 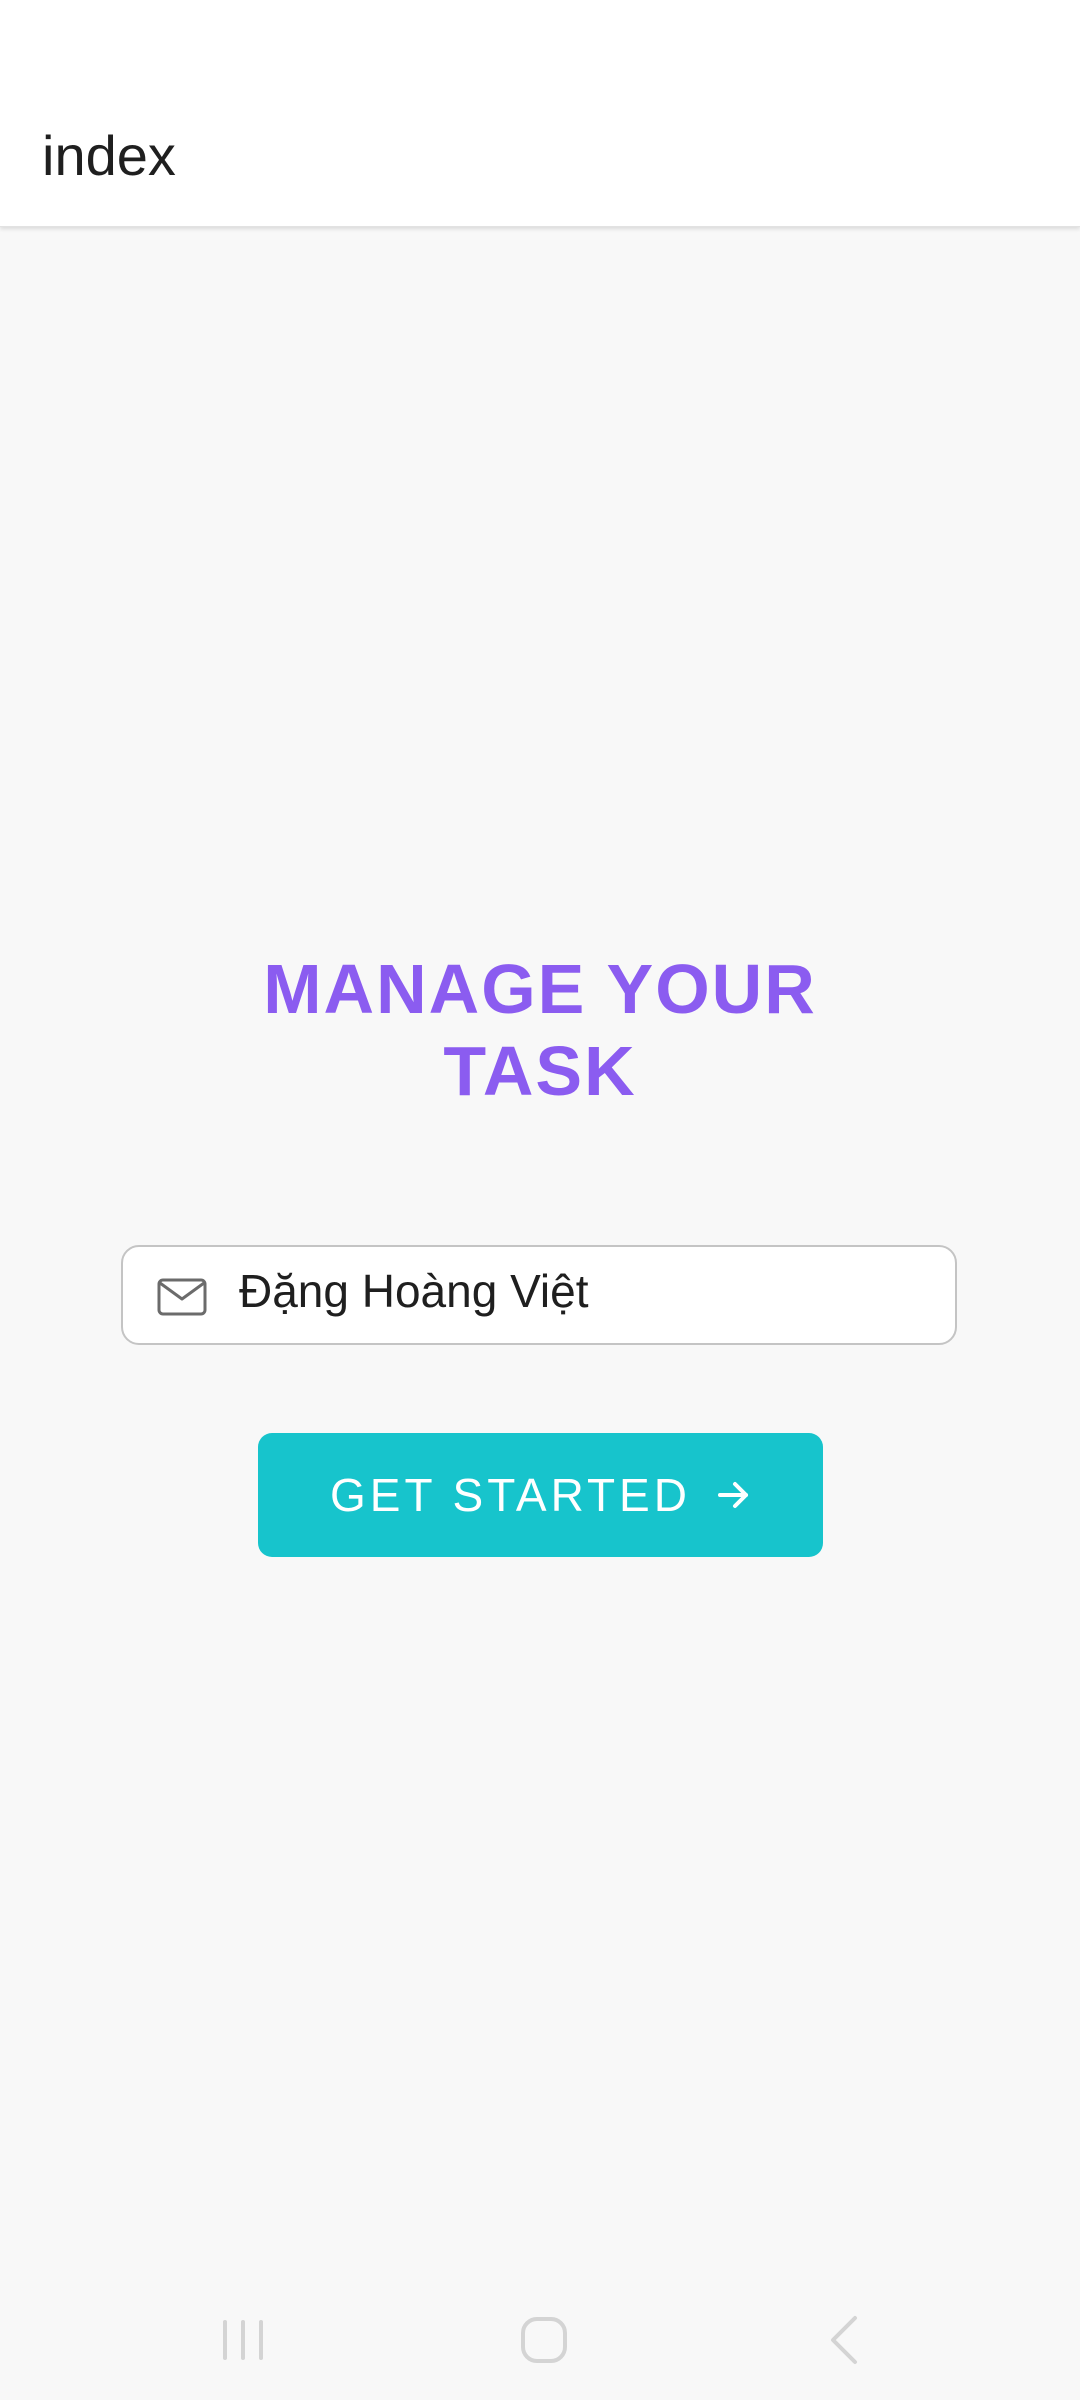 What do you see at coordinates (732, 1495) in the screenshot?
I see `arrow-right-icon` at bounding box center [732, 1495].